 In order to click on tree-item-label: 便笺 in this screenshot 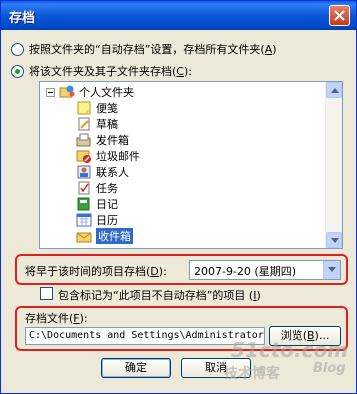, I will do `click(107, 108)`.